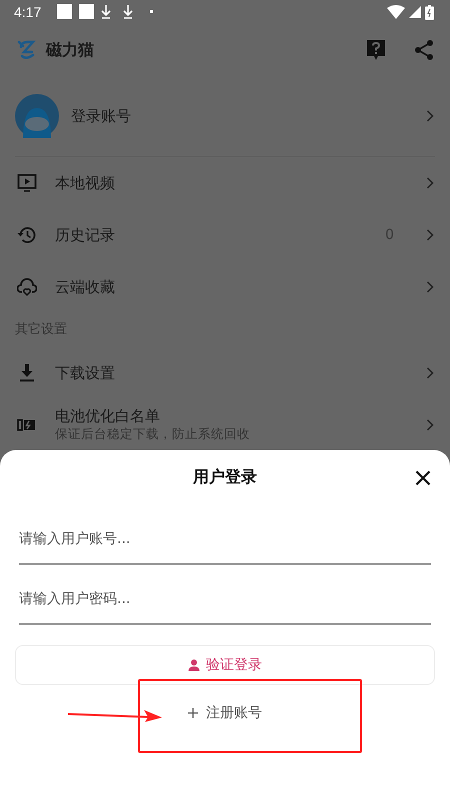  Describe the element at coordinates (27, 287) in the screenshot. I see `cloud-heart-icon` at that location.